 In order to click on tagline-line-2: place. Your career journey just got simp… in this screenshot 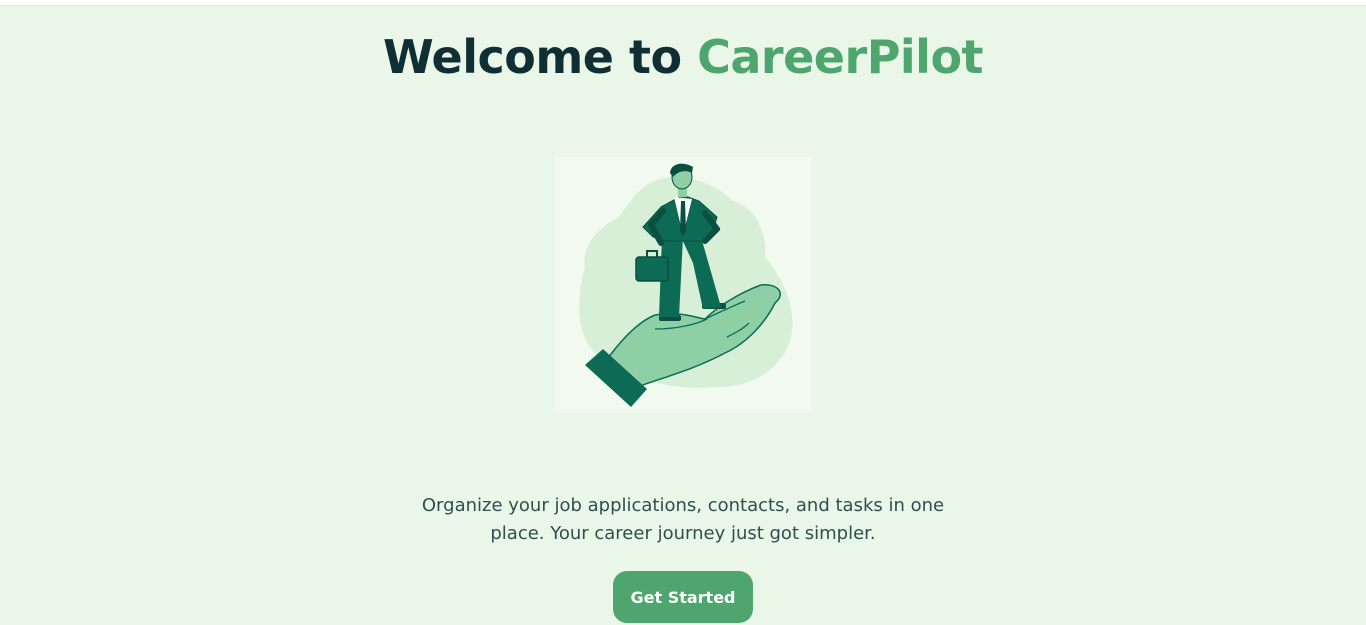, I will do `click(683, 533)`.